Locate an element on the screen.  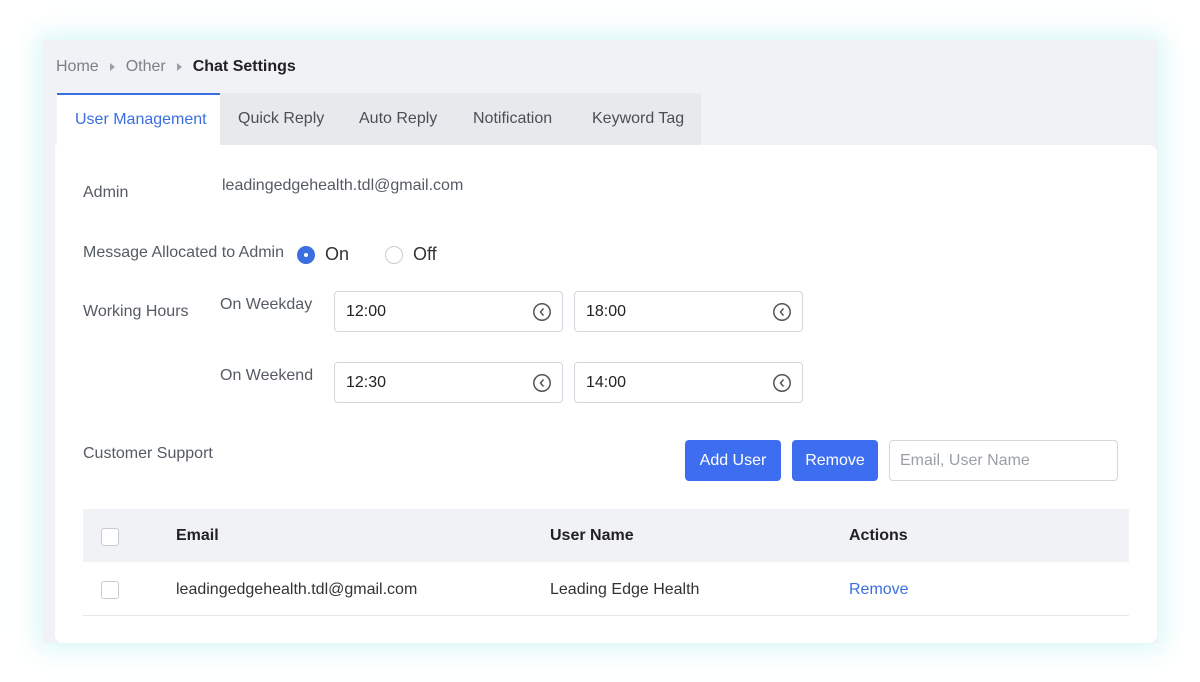
message-allocated-label: Message Allocated to Admin is located at coordinates (184, 252).